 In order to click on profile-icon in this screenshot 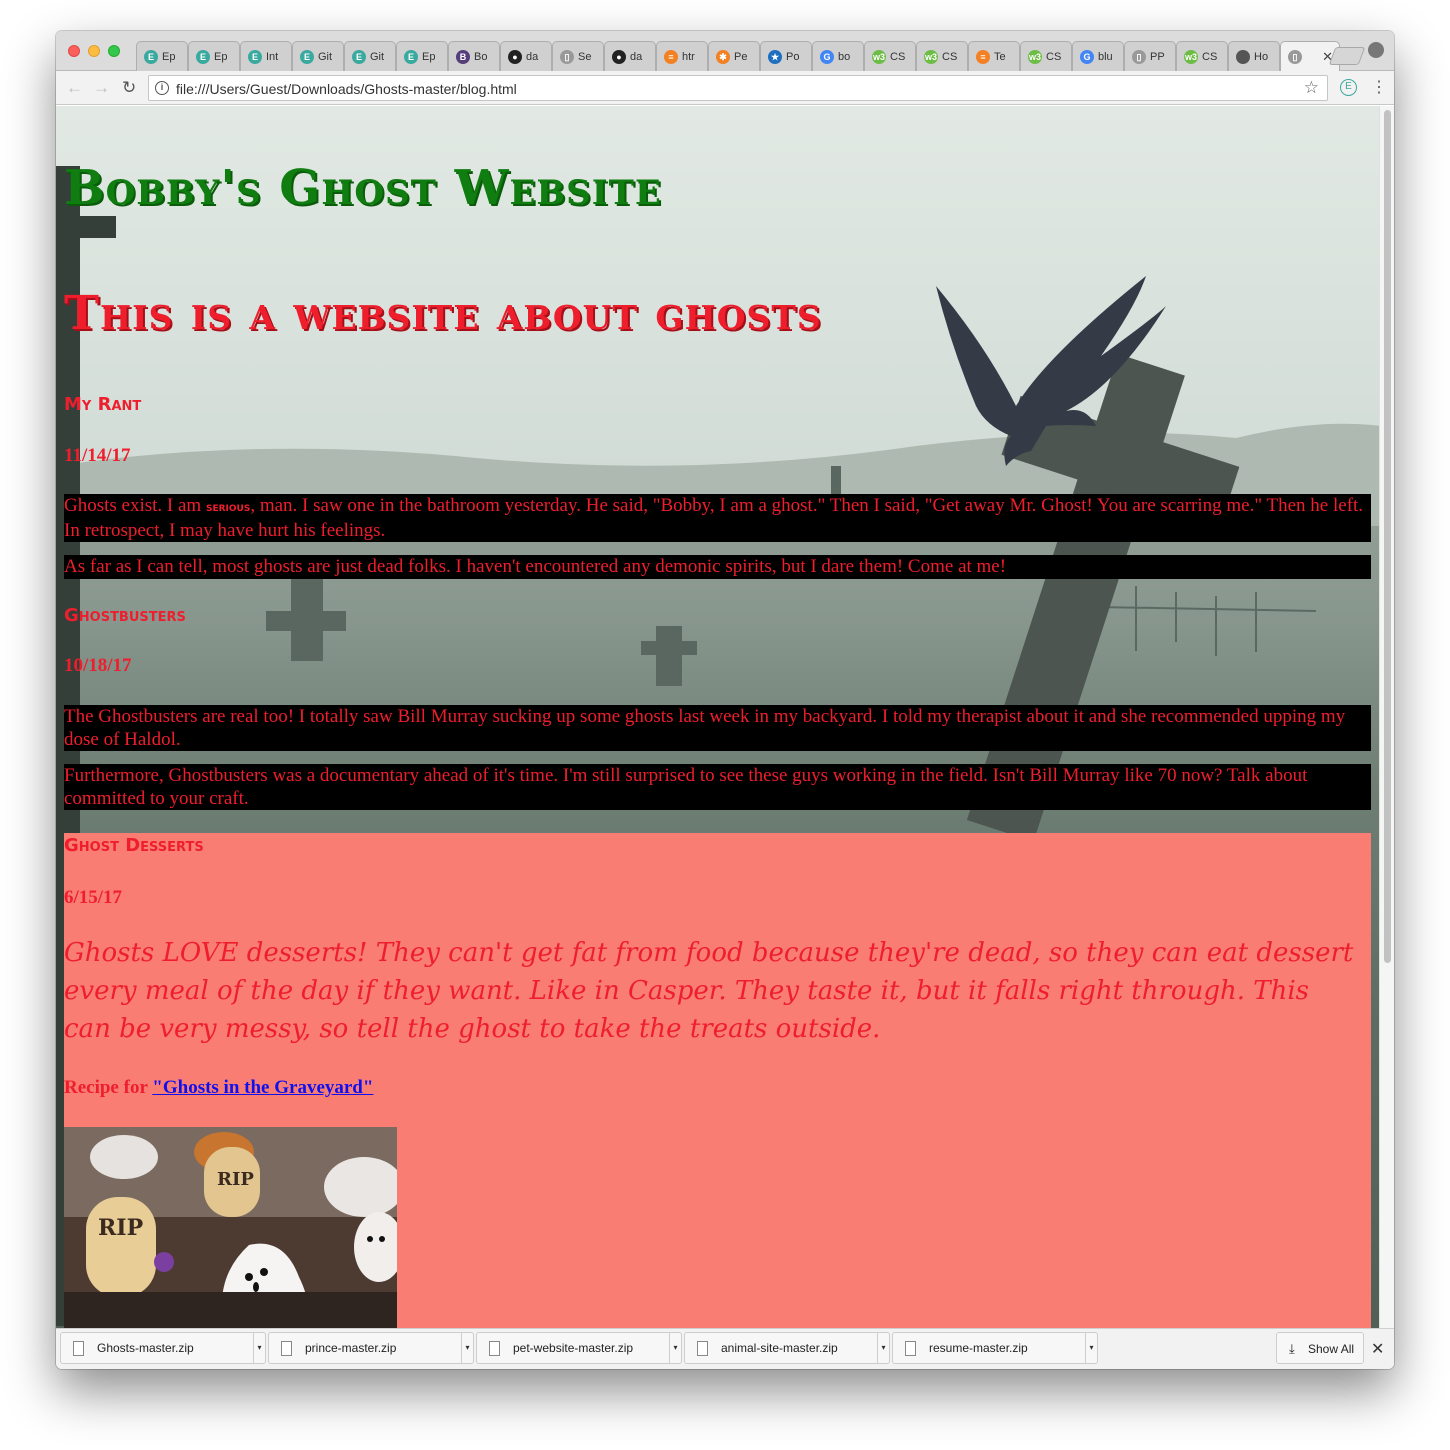, I will do `click(1376, 50)`.